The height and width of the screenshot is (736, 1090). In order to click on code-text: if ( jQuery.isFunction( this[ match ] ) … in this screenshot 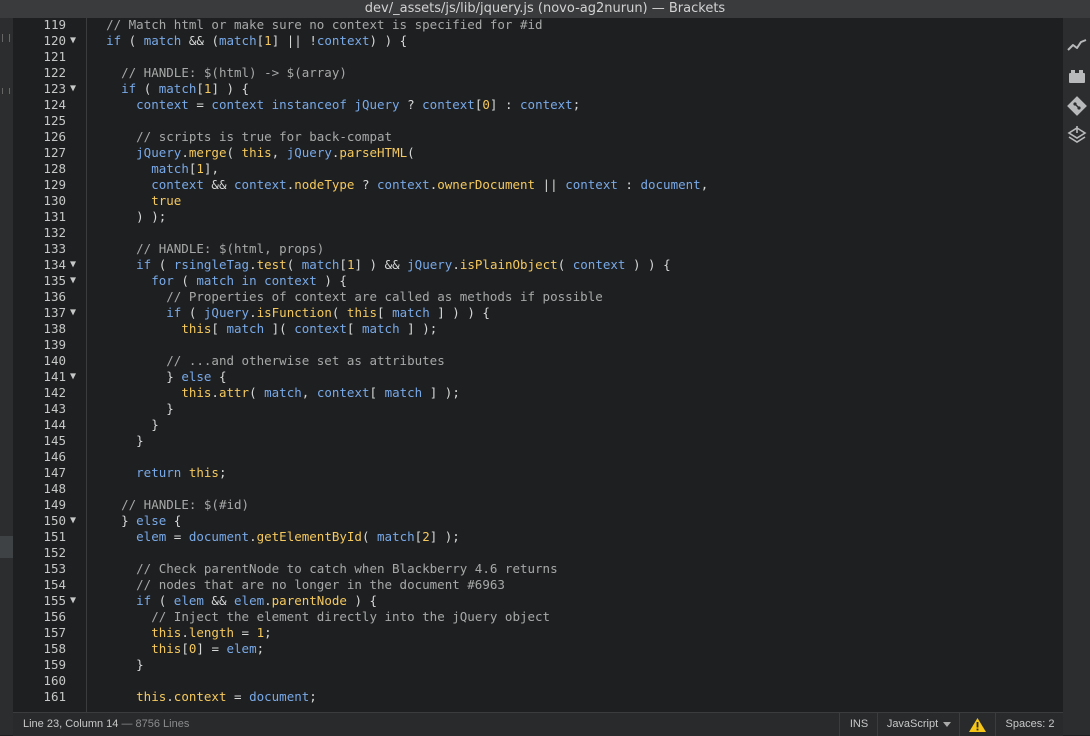, I will do `click(290, 313)`.